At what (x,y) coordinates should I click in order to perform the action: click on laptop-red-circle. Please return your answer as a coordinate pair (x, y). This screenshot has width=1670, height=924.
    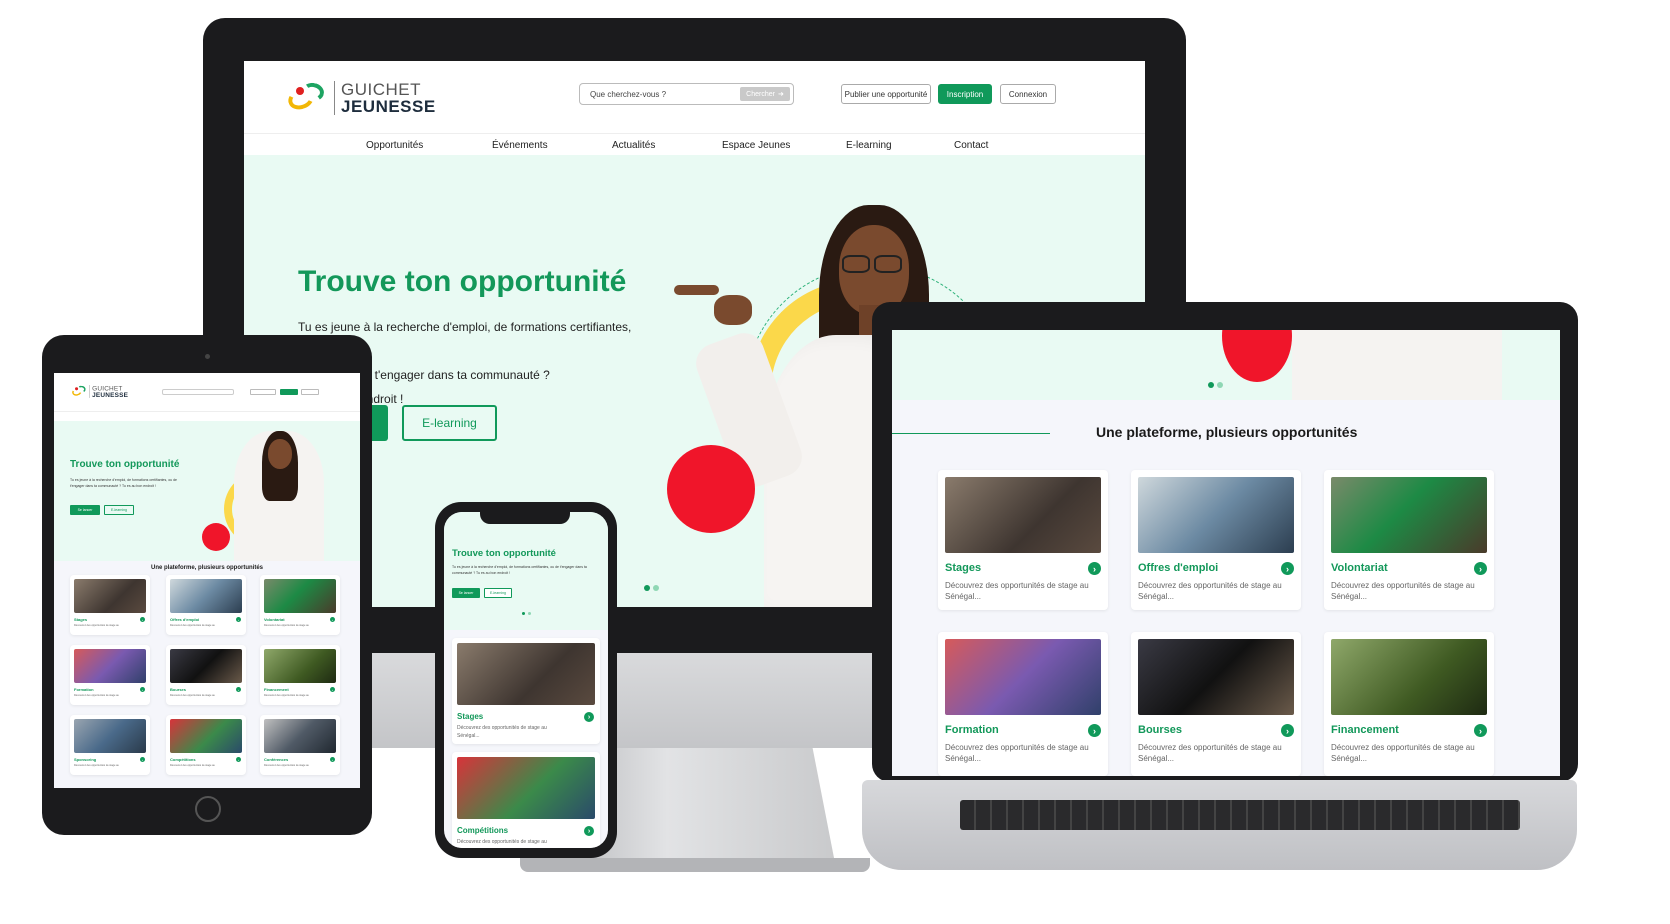
    Looking at the image, I should click on (1257, 356).